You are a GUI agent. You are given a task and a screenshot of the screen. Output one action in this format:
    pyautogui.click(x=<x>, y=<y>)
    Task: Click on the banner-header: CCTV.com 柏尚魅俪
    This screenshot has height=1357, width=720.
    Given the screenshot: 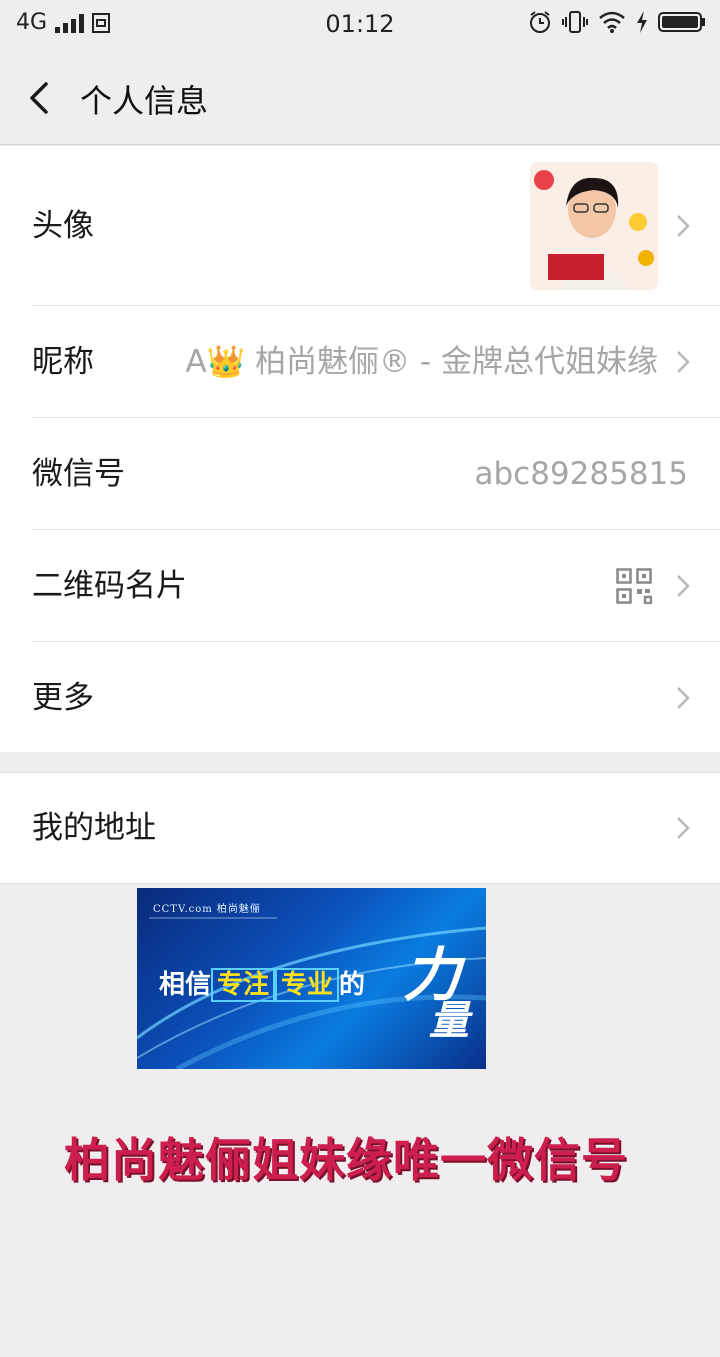 What is the action you would take?
    pyautogui.click(x=207, y=909)
    